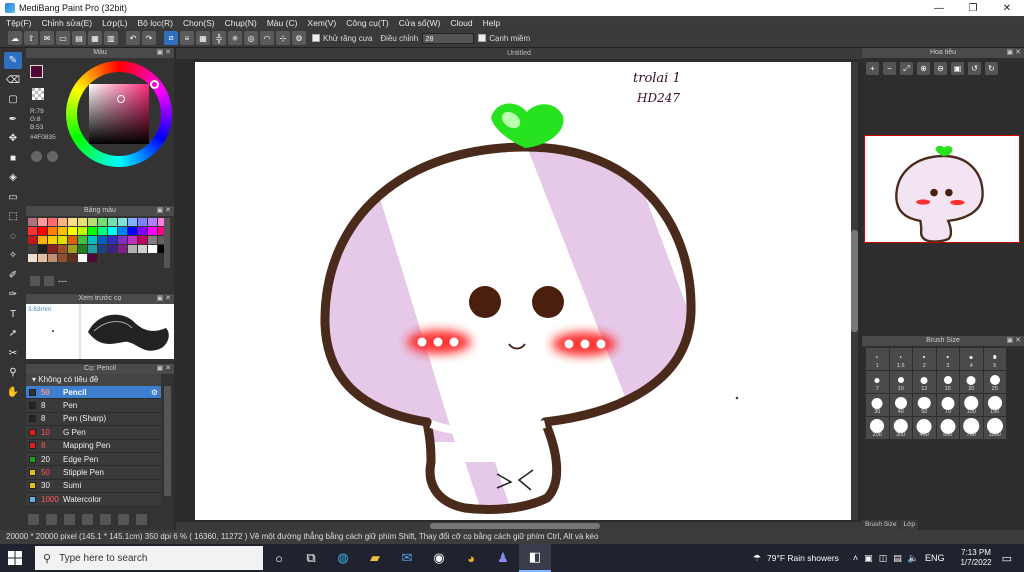  What do you see at coordinates (93, 419) in the screenshot?
I see `brush-row: 8 Pen (Sharp)` at bounding box center [93, 419].